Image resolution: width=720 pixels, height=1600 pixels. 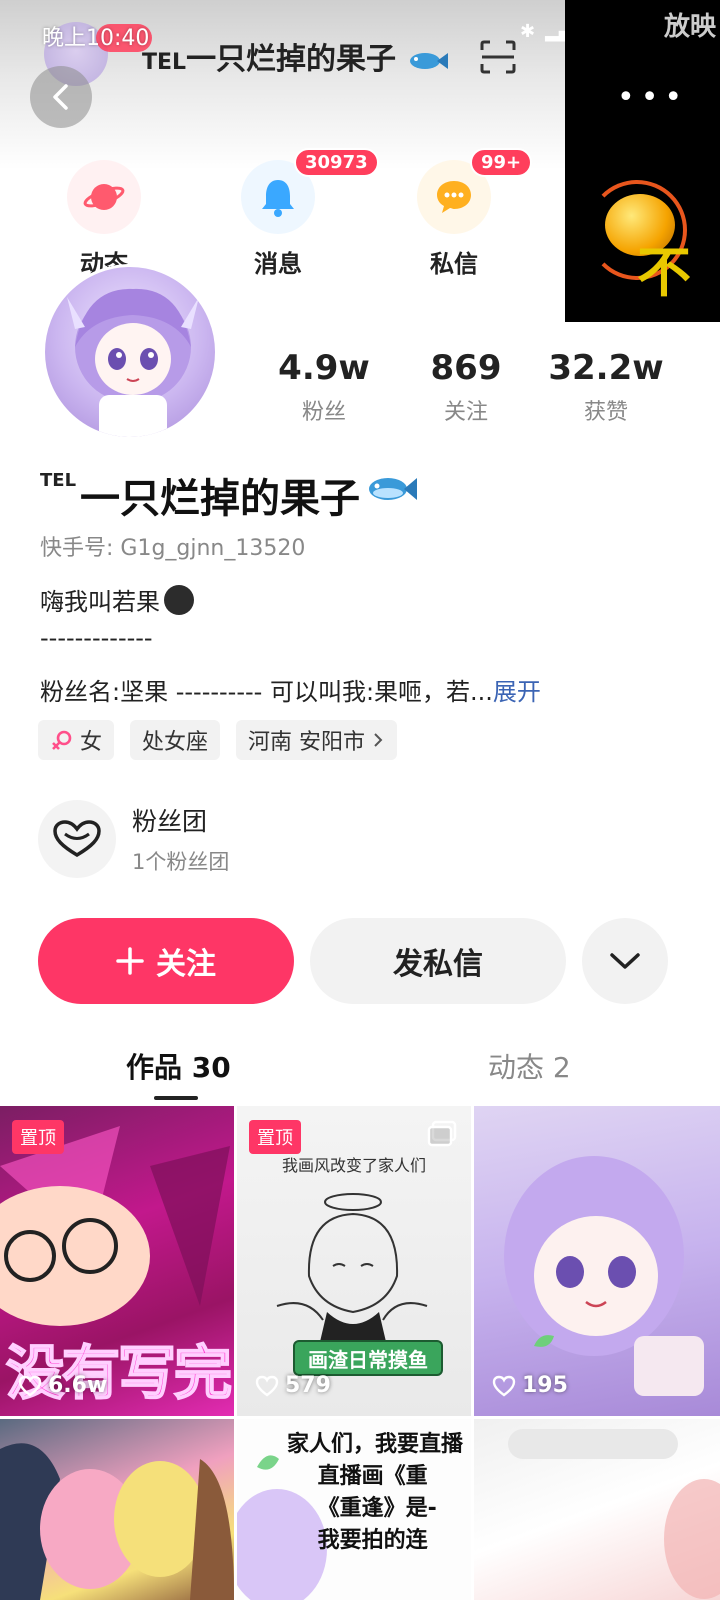 I want to click on thumb-3-illustration, so click(x=604, y=1276).